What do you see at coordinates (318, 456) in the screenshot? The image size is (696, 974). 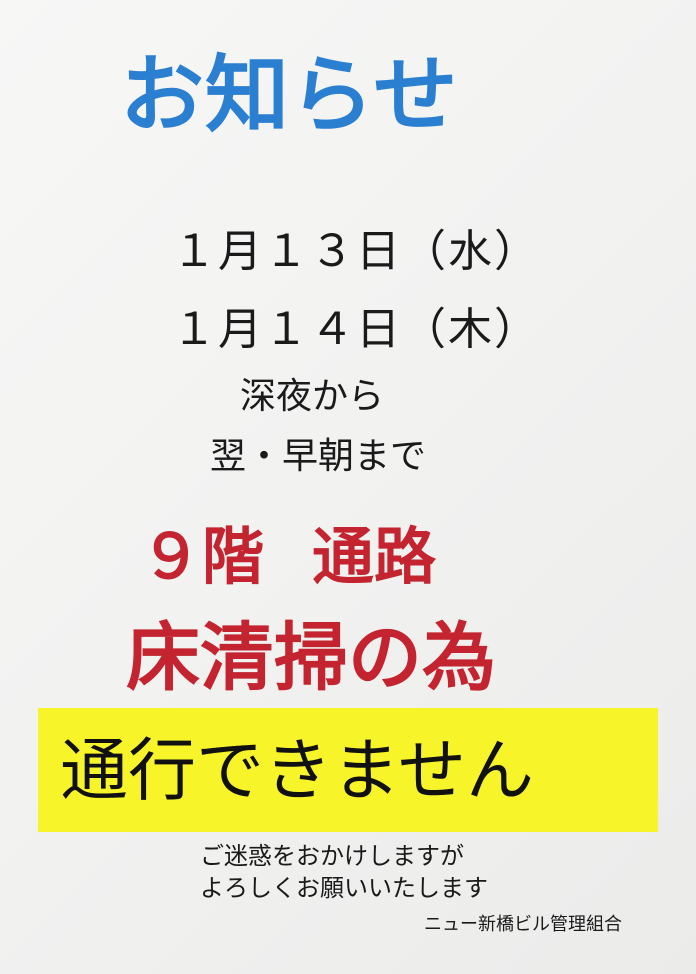 I see `time-until: 翌・早朝まで` at bounding box center [318, 456].